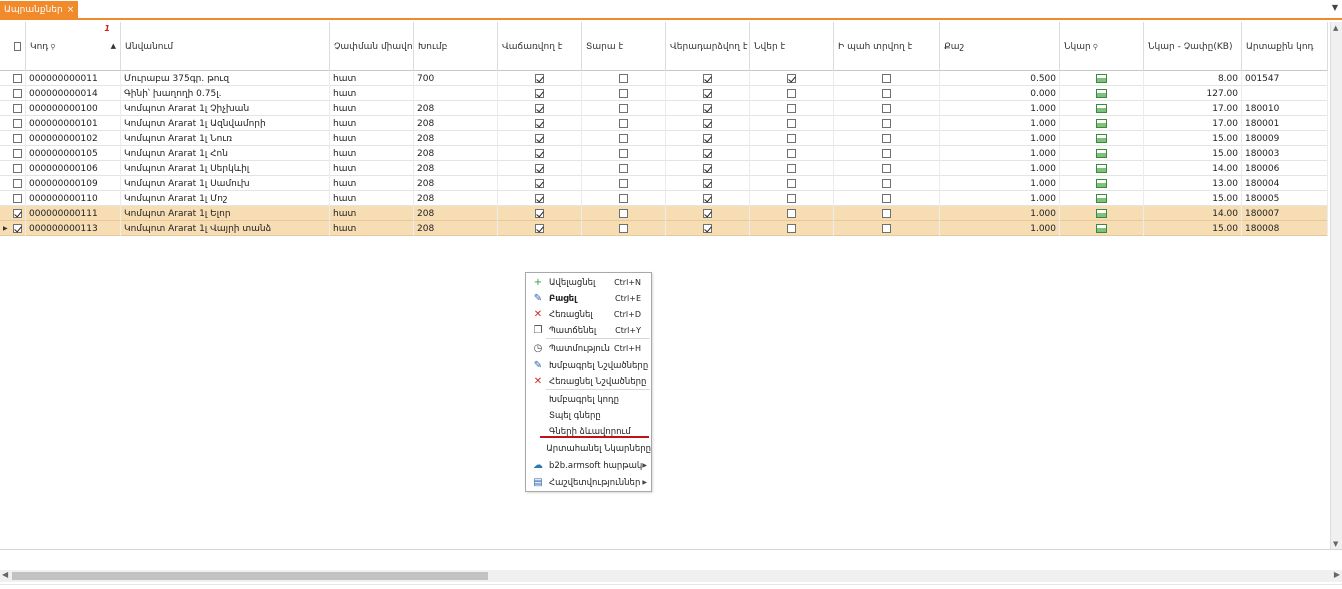 This screenshot has width=1342, height=589. I want to click on column-header: Անվանում, so click(225, 46).